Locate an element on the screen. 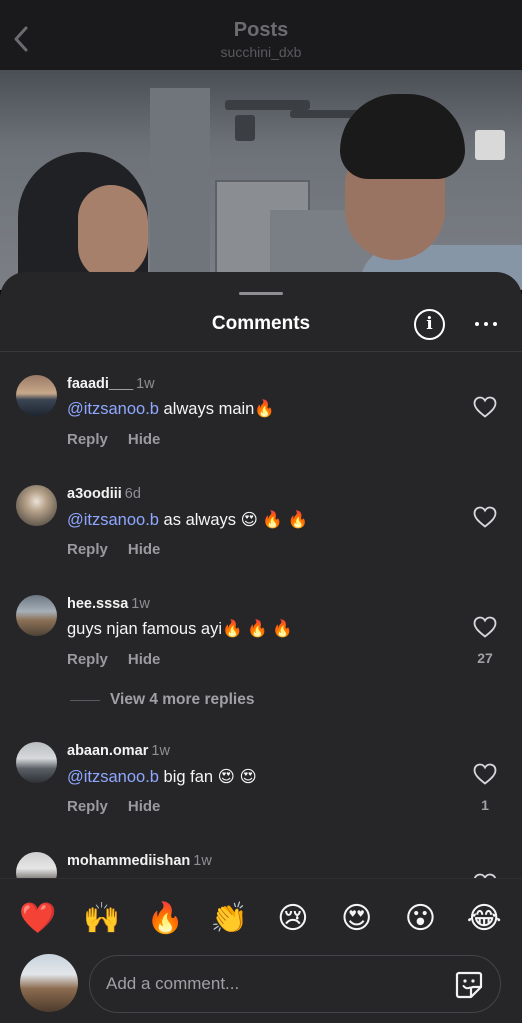  info-icon: i is located at coordinates (429, 324).